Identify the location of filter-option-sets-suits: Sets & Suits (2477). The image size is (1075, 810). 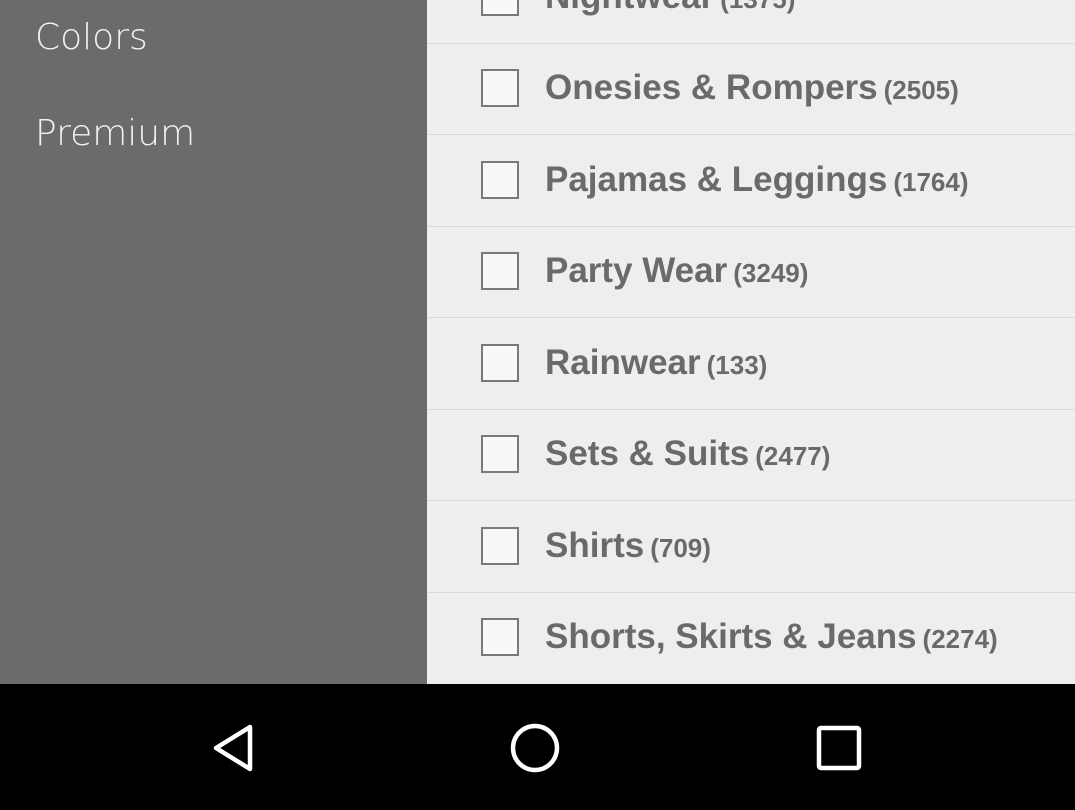
(751, 455).